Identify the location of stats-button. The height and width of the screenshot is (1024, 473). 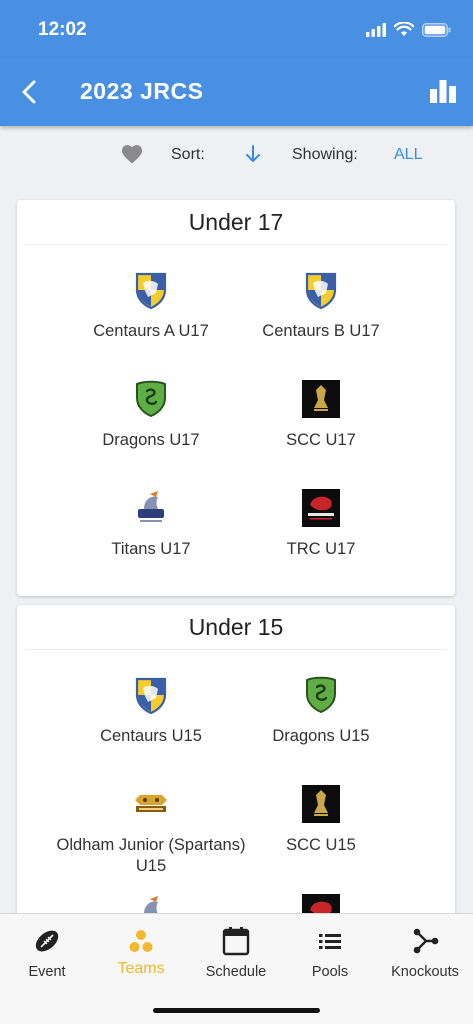
(443, 92).